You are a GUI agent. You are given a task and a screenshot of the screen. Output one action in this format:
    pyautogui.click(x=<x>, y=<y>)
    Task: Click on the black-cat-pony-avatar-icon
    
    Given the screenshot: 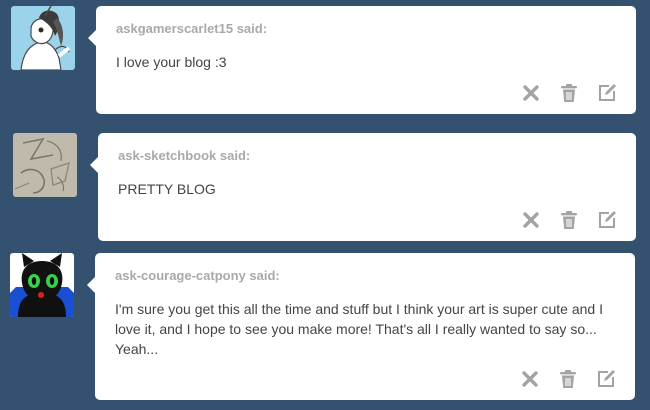 What is the action you would take?
    pyautogui.click(x=42, y=285)
    